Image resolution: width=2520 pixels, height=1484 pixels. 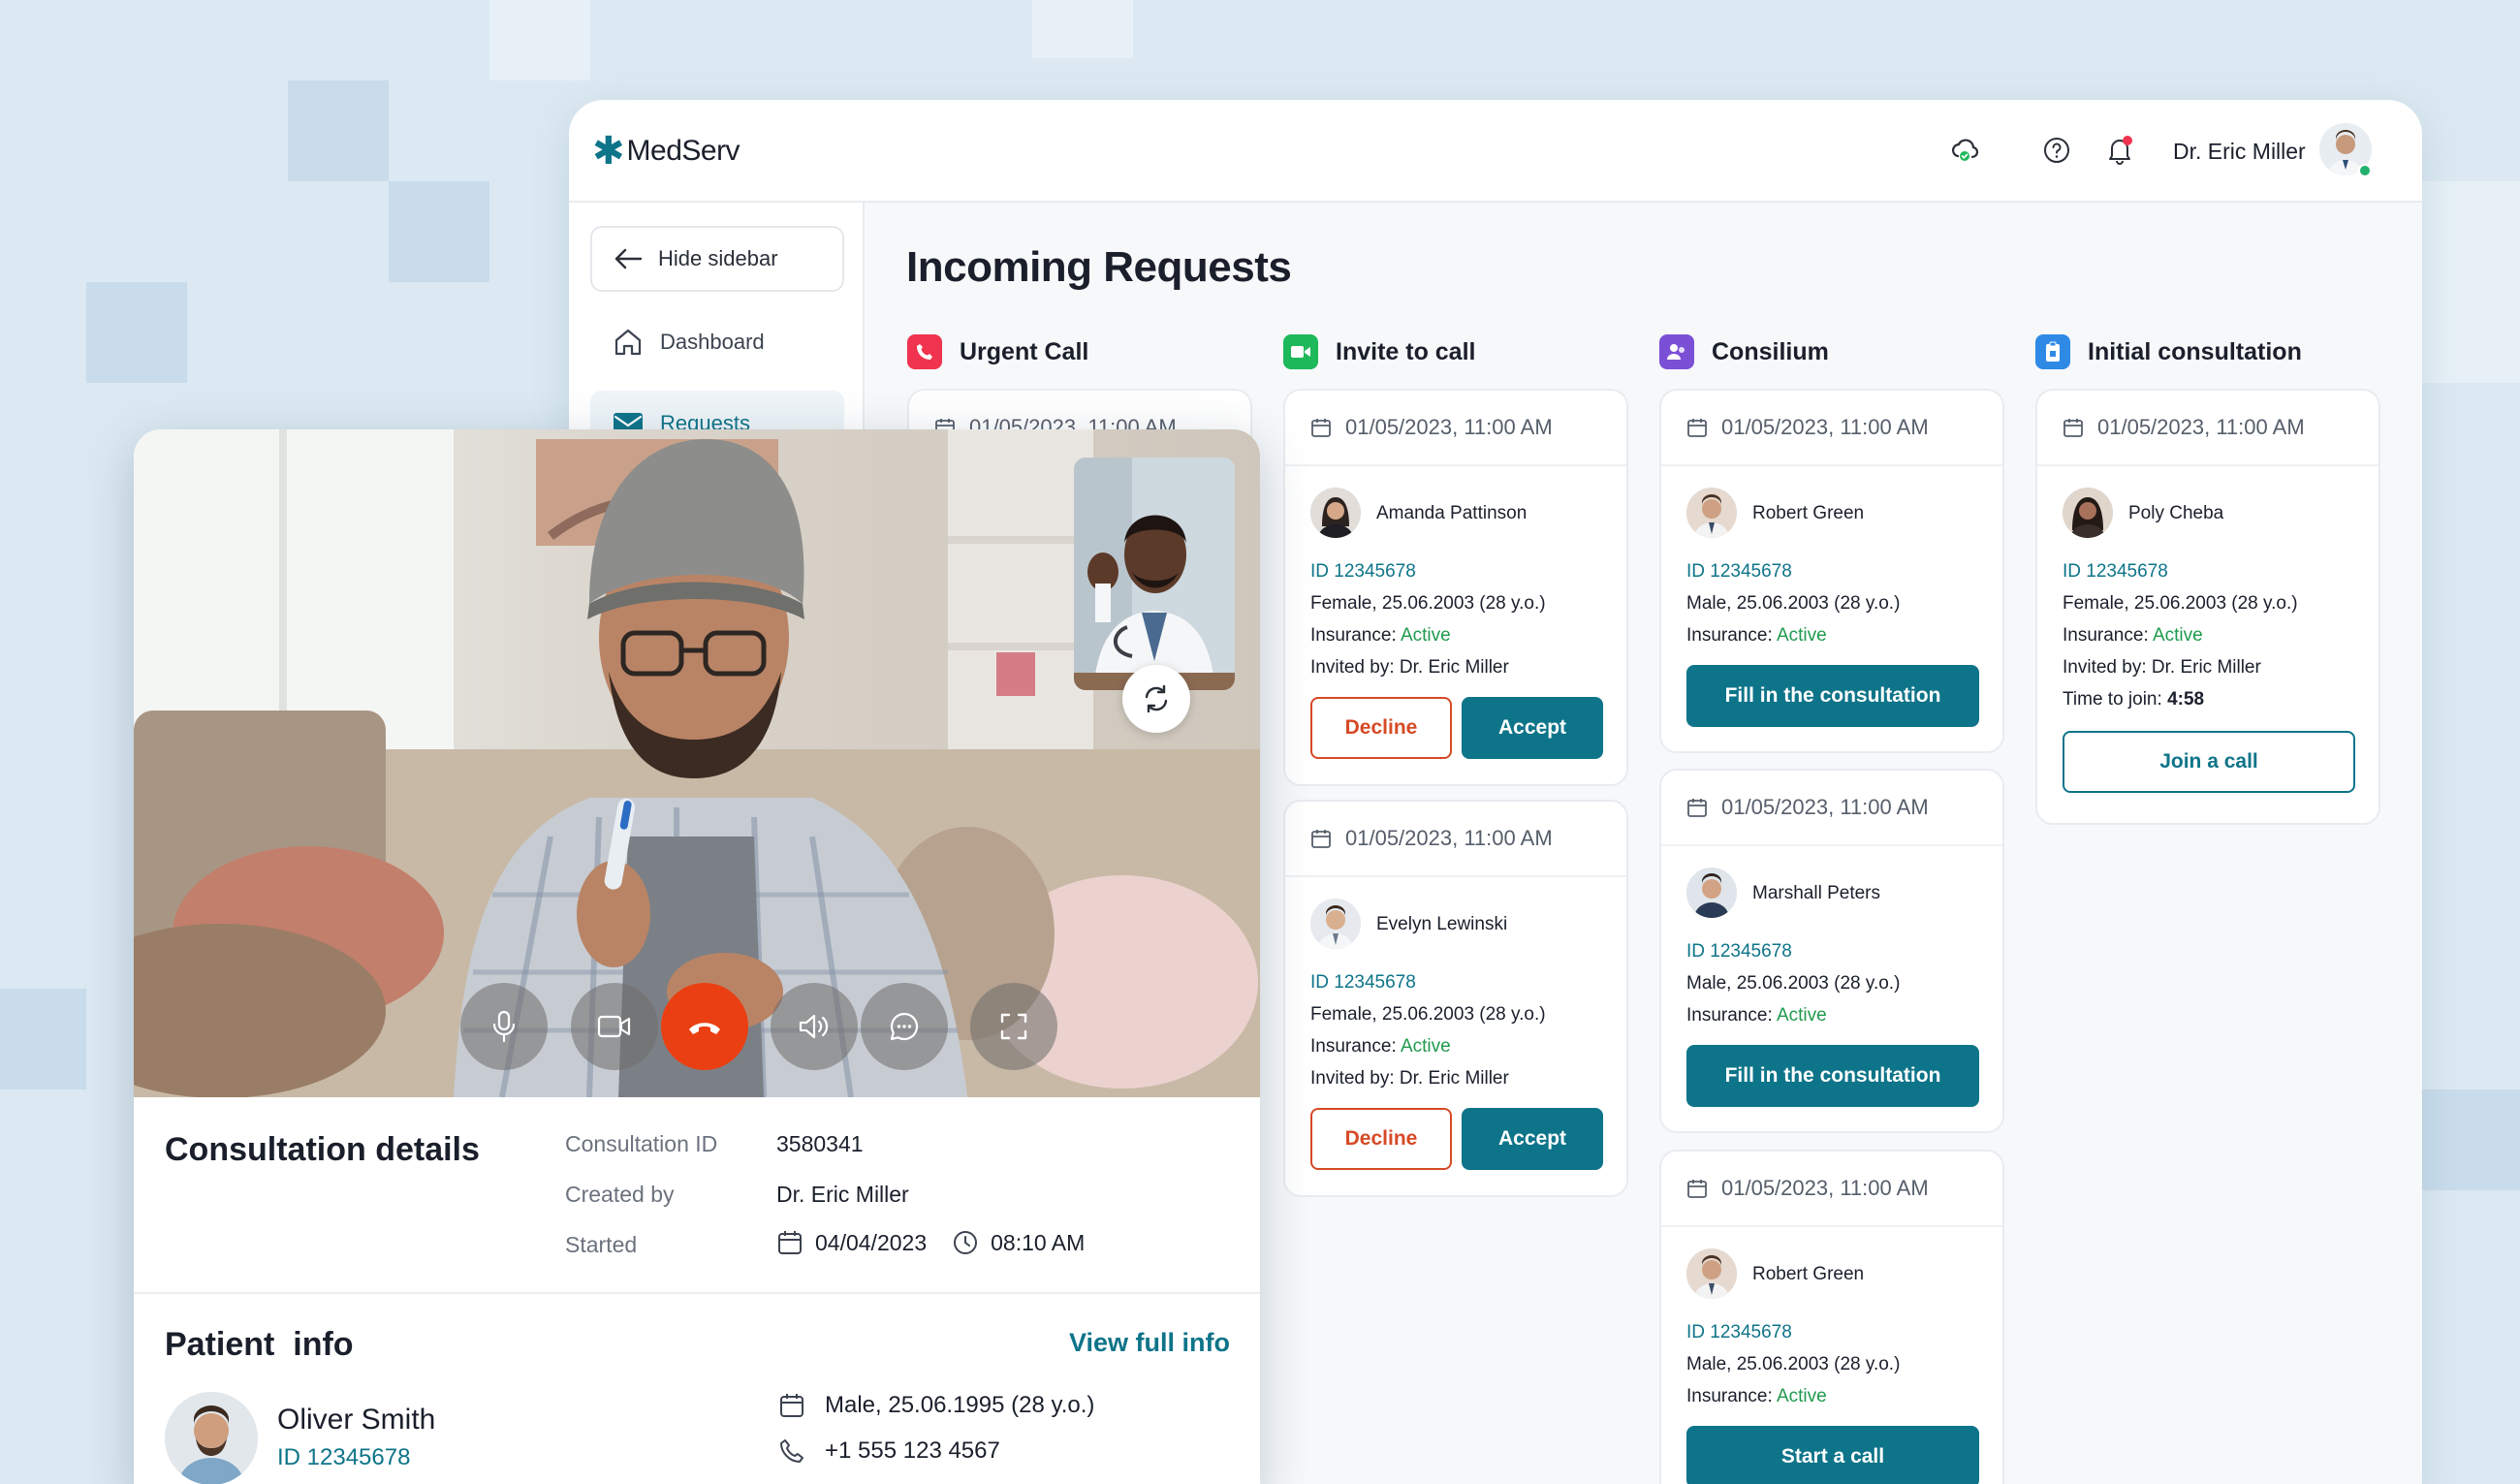 What do you see at coordinates (2209, 762) in the screenshot?
I see `join-call-button: Join a call` at bounding box center [2209, 762].